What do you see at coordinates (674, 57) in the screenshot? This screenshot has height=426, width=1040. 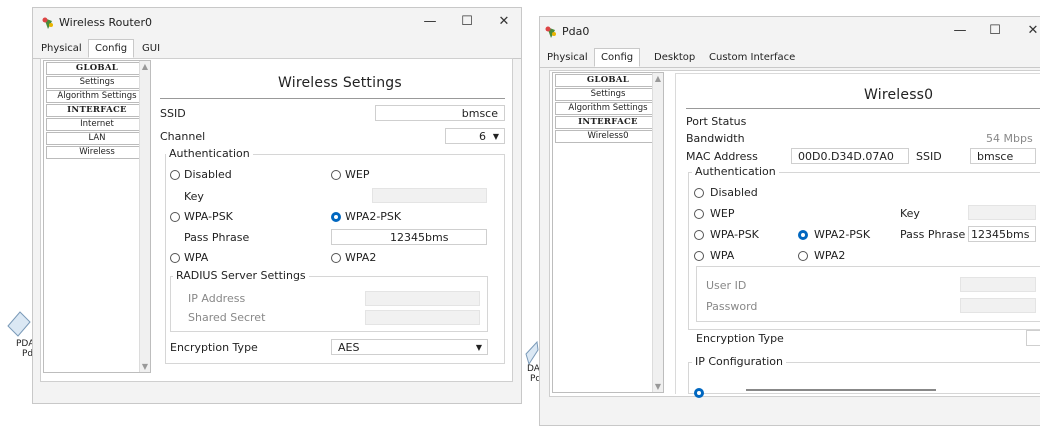 I see `tab-desktop: Desktop` at bounding box center [674, 57].